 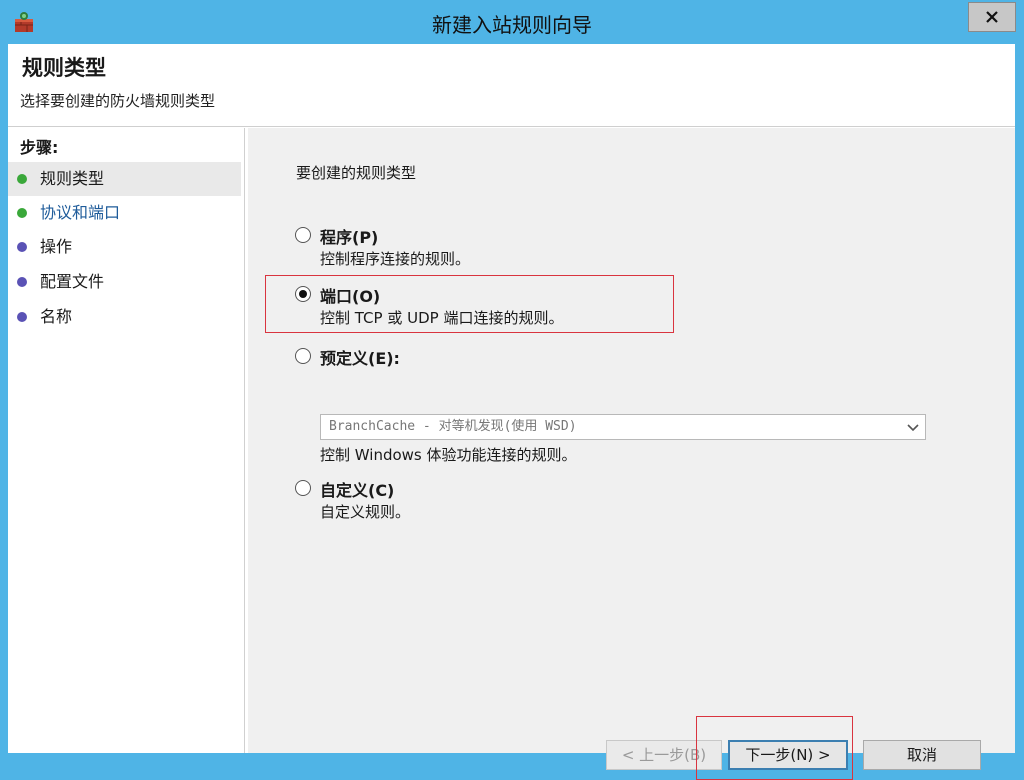 I want to click on step-label: 配置文件, so click(x=72, y=281).